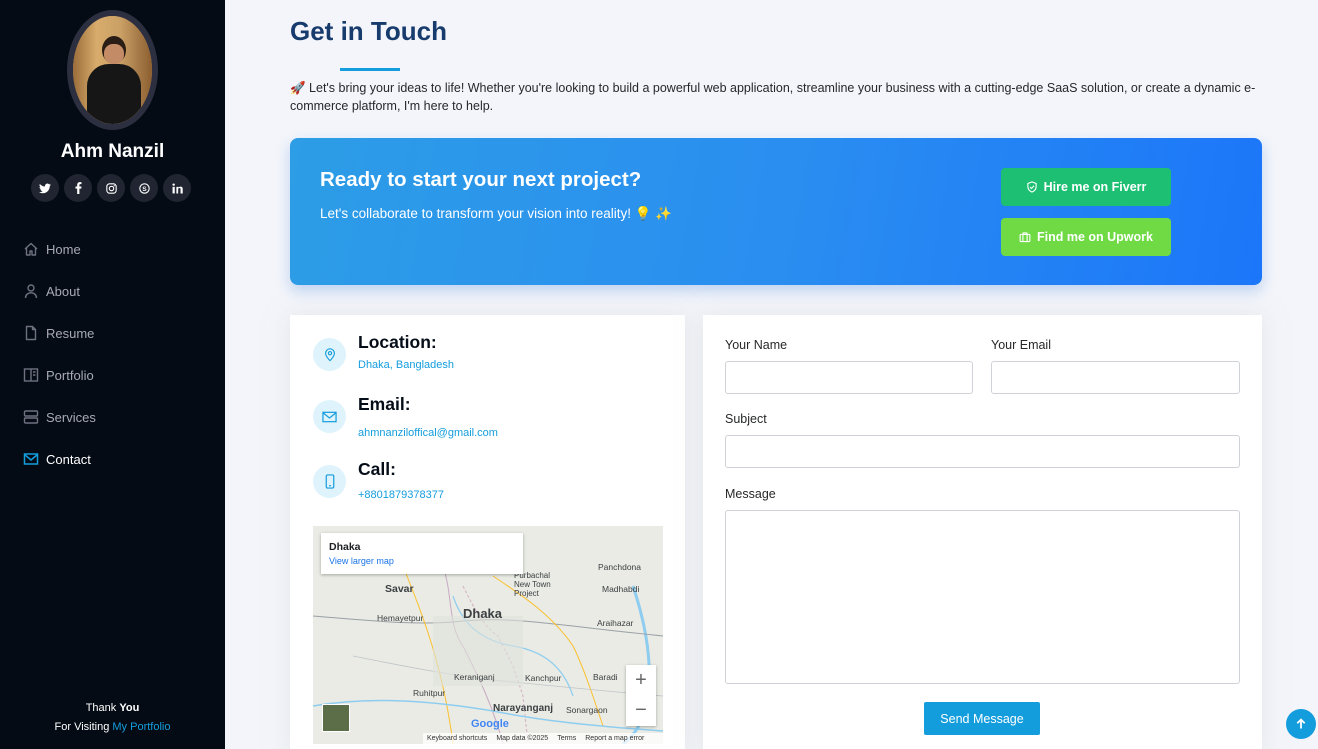 This screenshot has width=1318, height=749. I want to click on email-label: Your Email, so click(1021, 345).